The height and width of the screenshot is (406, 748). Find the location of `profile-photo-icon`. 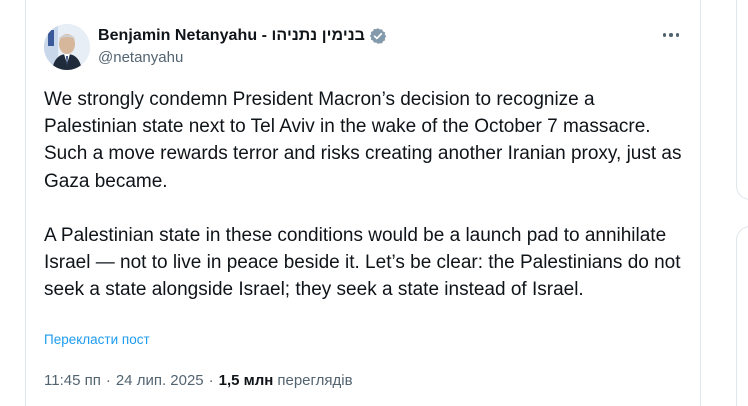

profile-photo-icon is located at coordinates (67, 47).